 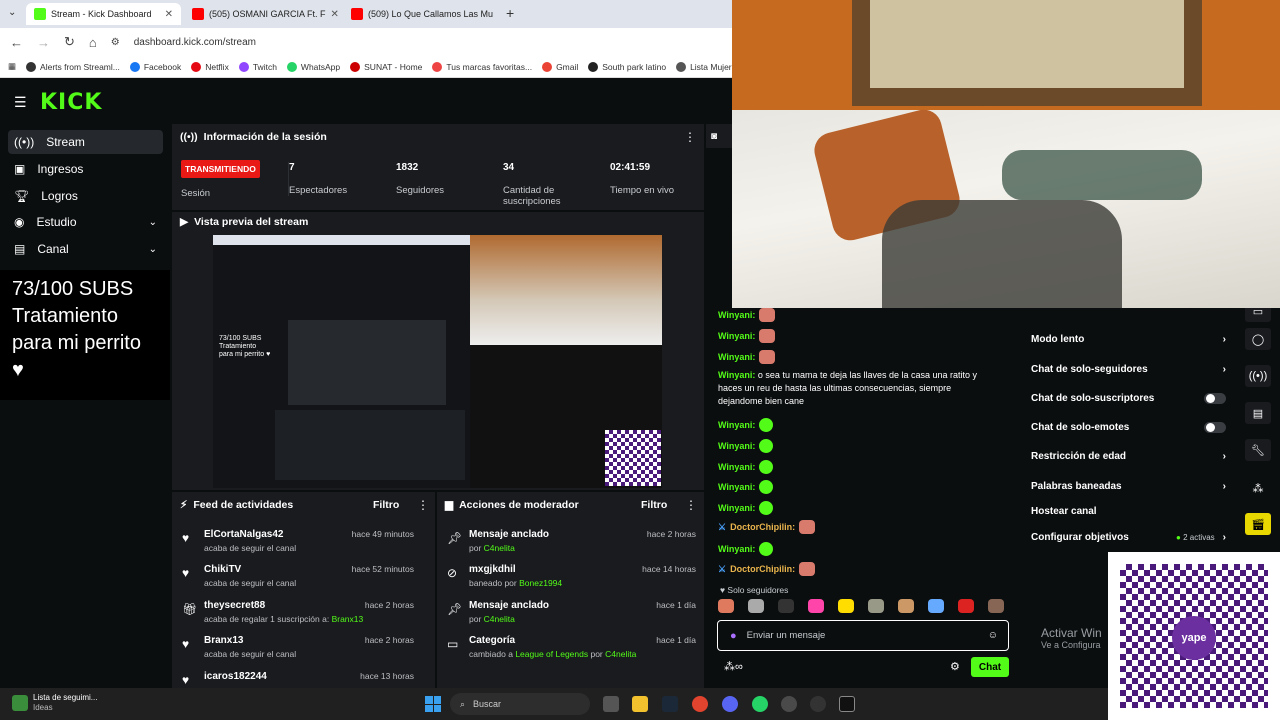 I want to click on setting-goals: Configurar objetivos ● 2 activas ›, so click(x=1128, y=537).